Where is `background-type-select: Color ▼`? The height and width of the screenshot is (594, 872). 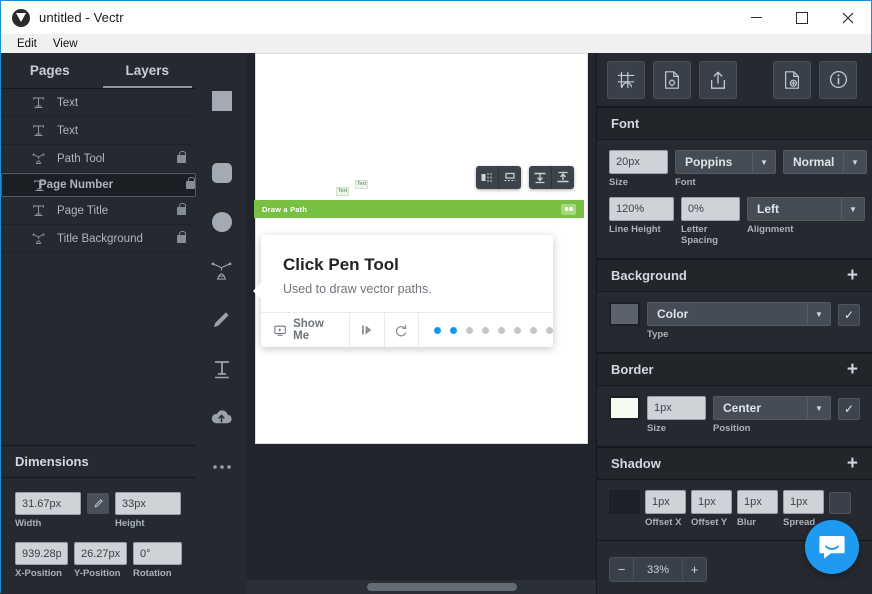
background-type-select: Color ▼ is located at coordinates (739, 314).